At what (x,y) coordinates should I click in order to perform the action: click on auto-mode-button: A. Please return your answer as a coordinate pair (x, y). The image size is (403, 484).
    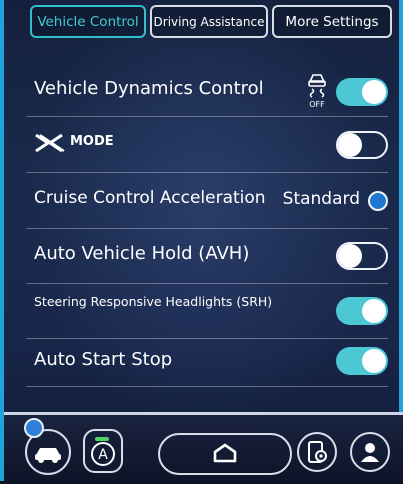
    Looking at the image, I should click on (103, 451).